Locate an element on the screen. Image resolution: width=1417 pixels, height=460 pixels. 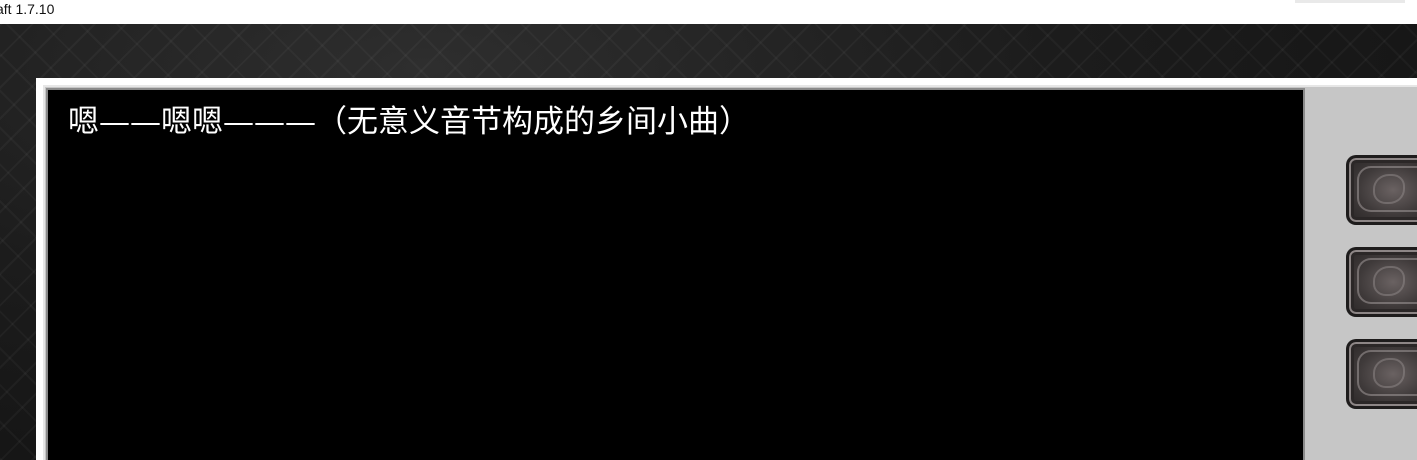
side-button-column is located at coordinates (1381, 285).